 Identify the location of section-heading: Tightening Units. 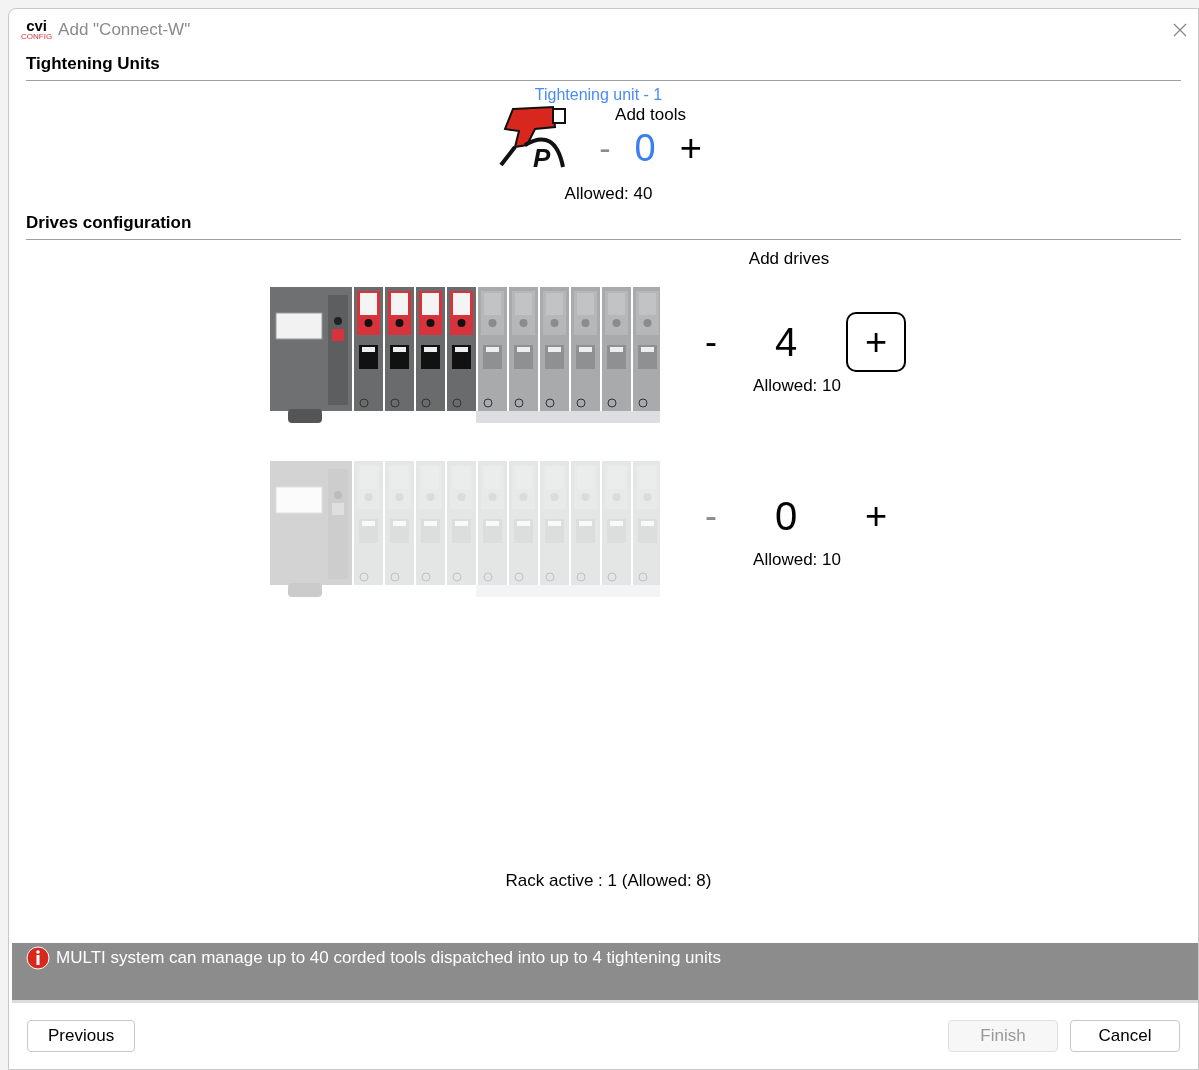
(603, 66).